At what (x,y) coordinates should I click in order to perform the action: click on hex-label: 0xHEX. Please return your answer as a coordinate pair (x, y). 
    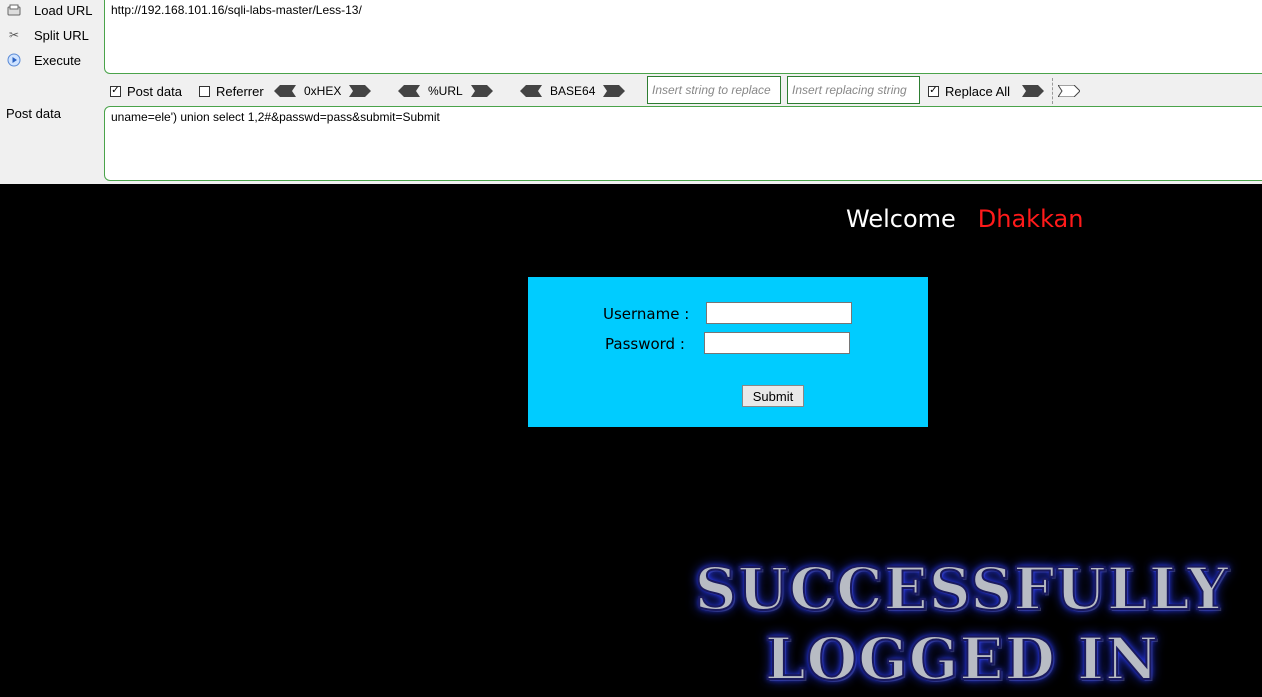
    Looking at the image, I should click on (323, 91).